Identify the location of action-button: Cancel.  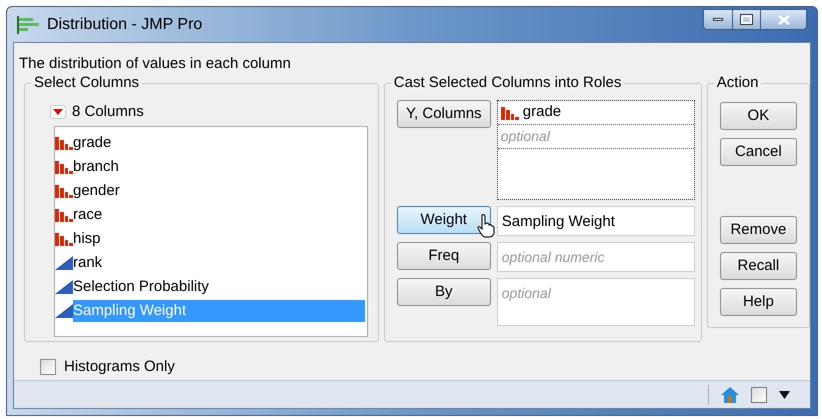
(758, 152).